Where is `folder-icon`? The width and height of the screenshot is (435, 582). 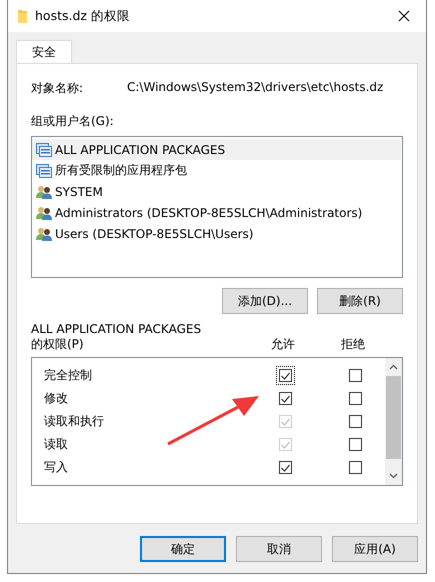
folder-icon is located at coordinates (22, 16).